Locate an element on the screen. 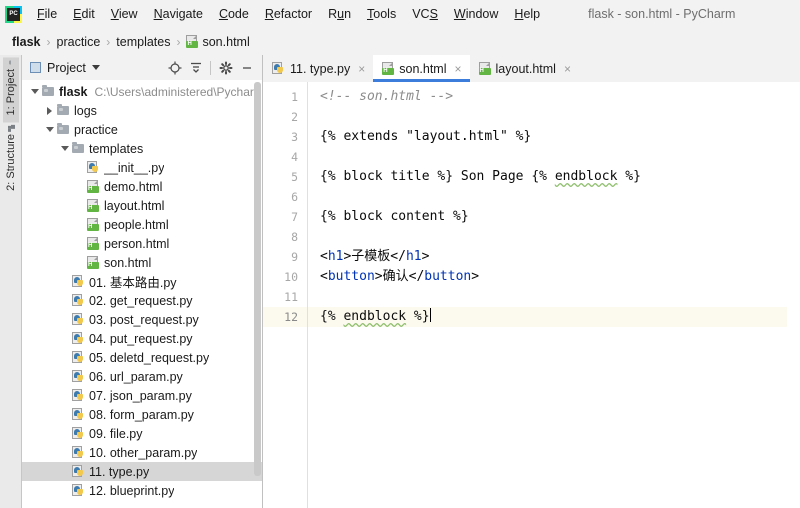 Image resolution: width=800 pixels, height=508 pixels. code-line: <button>确认</button> is located at coordinates (554, 277).